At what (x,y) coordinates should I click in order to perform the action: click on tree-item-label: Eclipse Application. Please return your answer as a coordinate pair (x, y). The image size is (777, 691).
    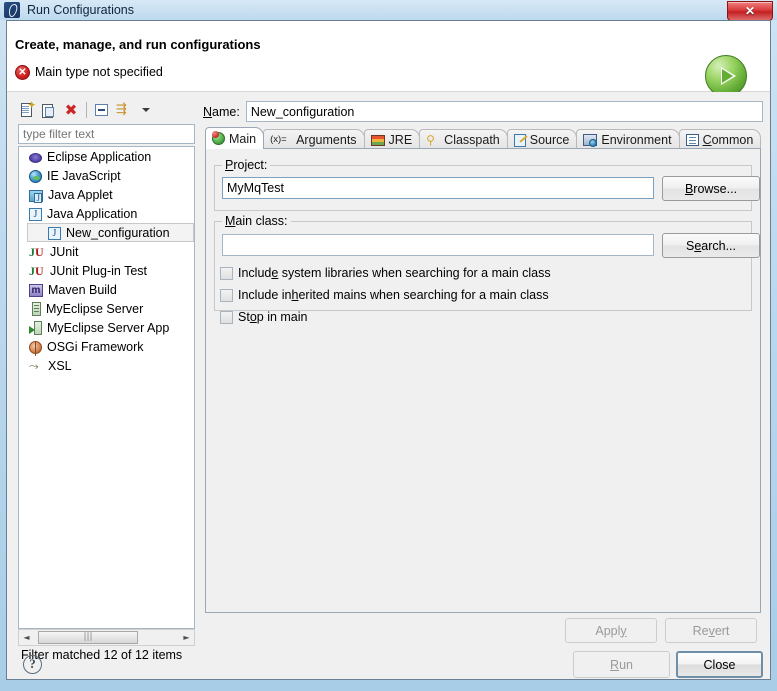
    Looking at the image, I should click on (99, 156).